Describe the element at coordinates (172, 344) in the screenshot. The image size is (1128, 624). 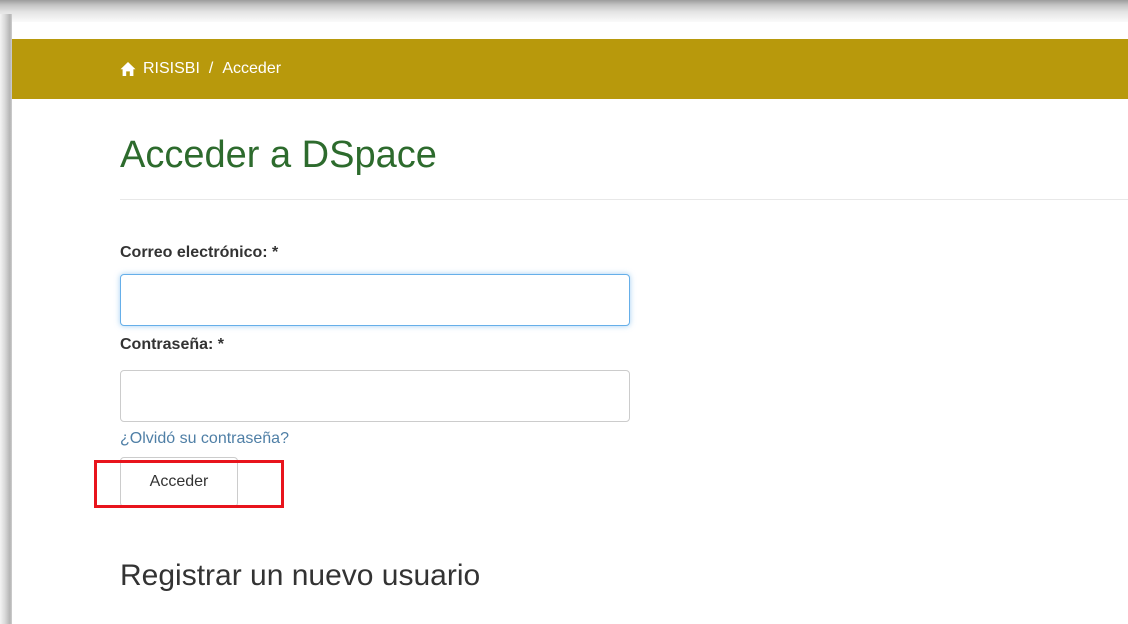
I see `password-label: Contraseña: *` at that location.